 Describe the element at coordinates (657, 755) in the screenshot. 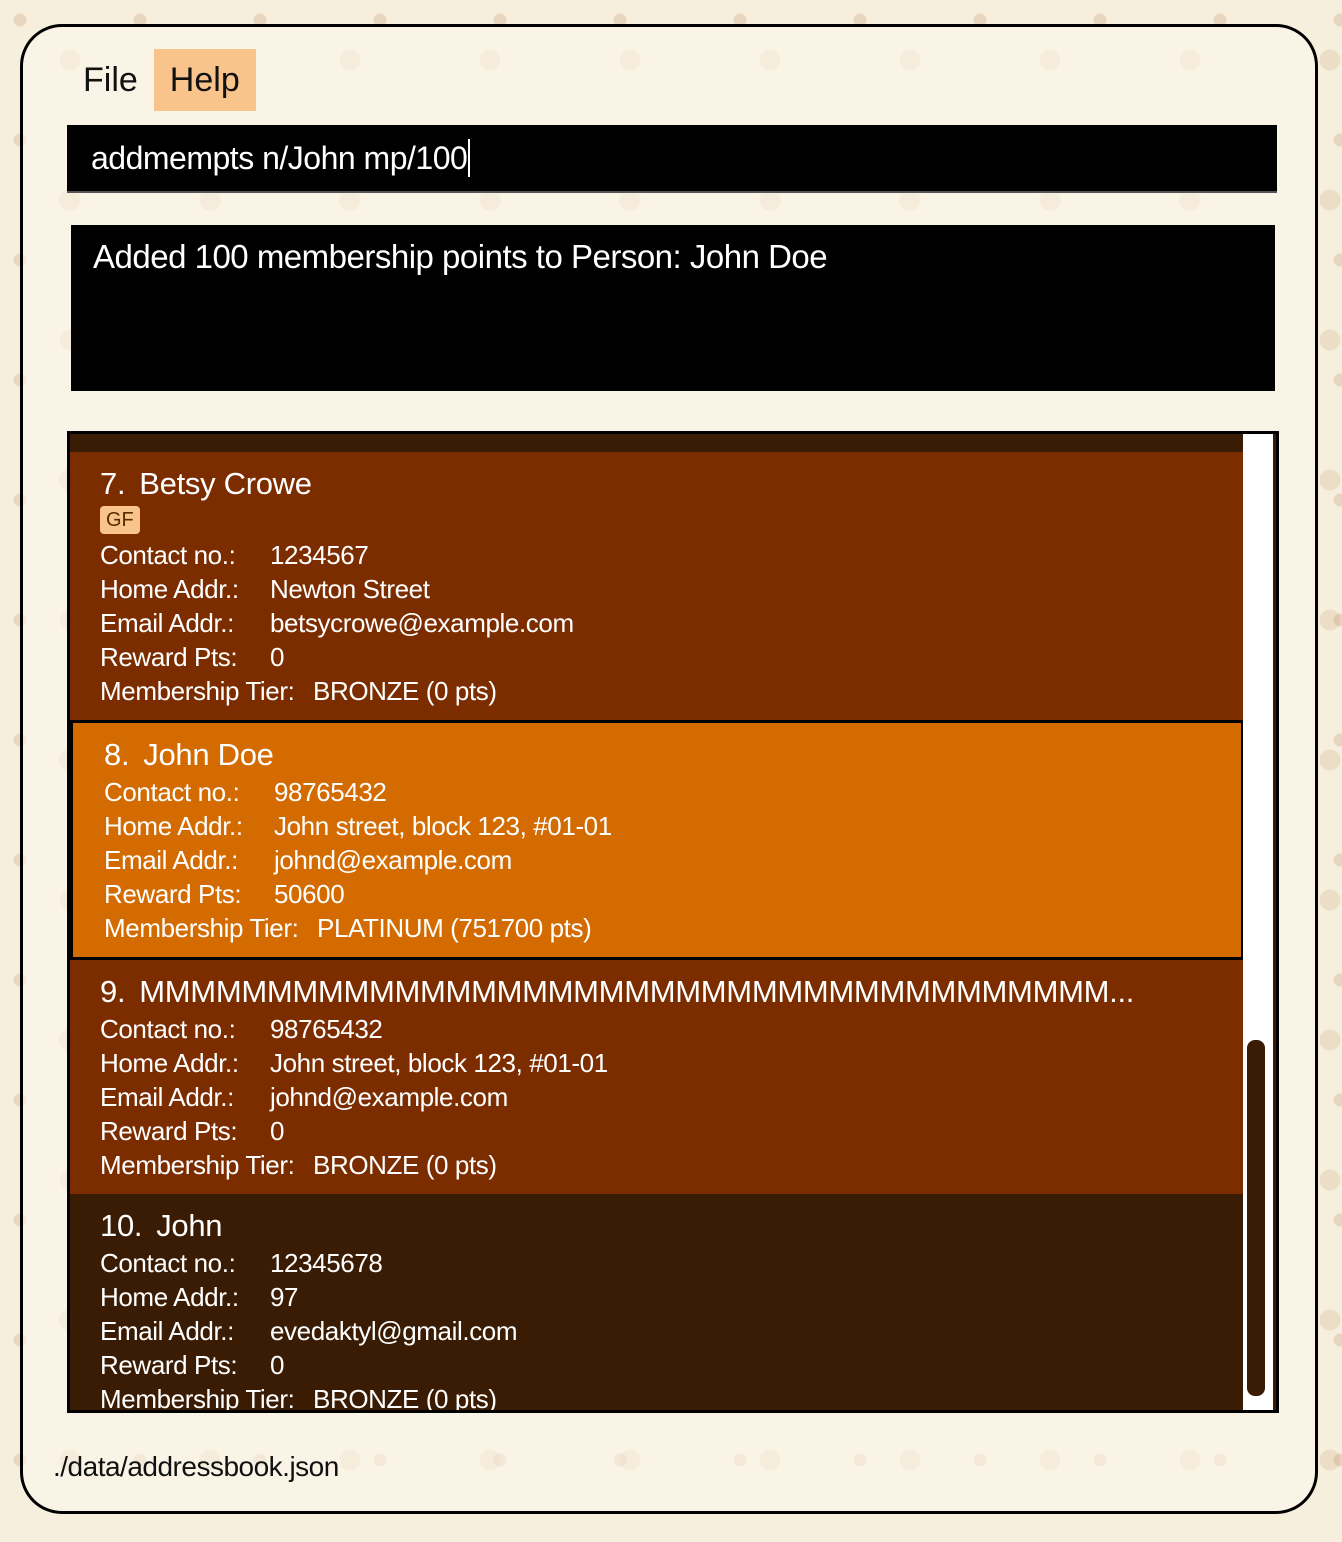

I see `person-name: 8. John Doe` at that location.